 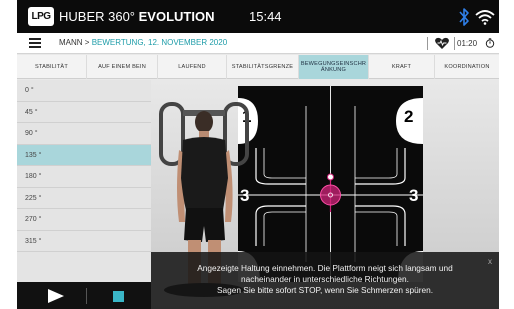 What do you see at coordinates (97, 16) in the screenshot?
I see `product-prefix: HUBER 360°` at bounding box center [97, 16].